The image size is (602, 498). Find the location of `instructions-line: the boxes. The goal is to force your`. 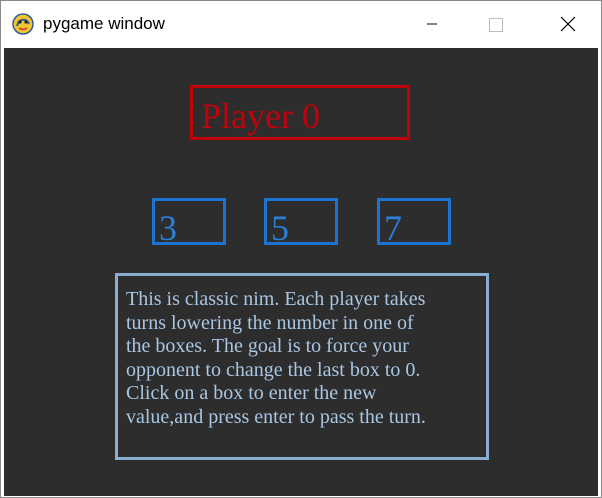

instructions-line: the boxes. The goal is to force your is located at coordinates (267, 346).